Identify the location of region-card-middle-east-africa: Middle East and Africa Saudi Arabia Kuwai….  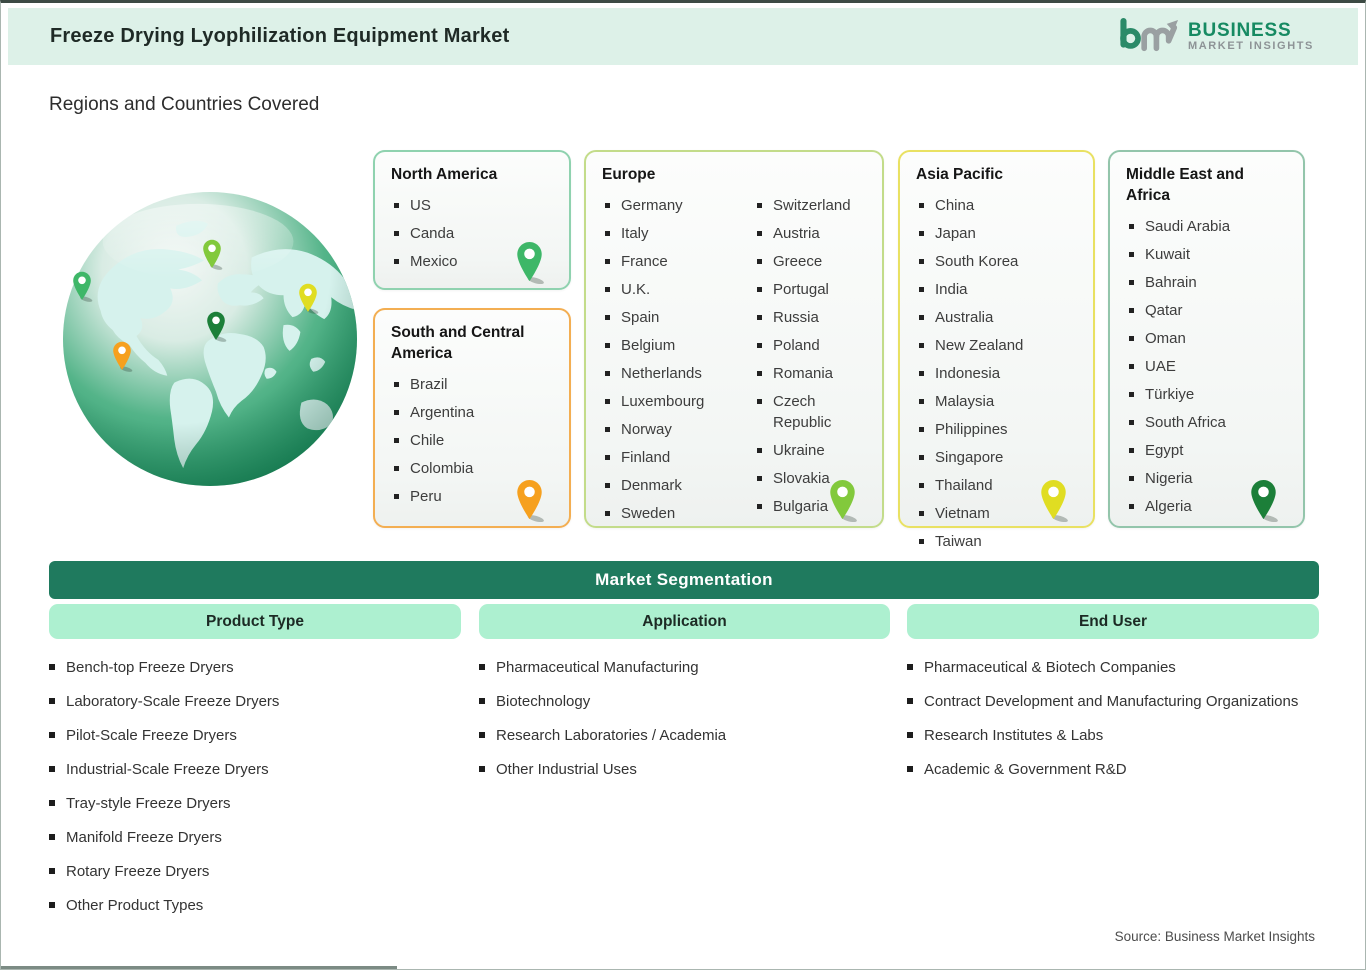
(1206, 339).